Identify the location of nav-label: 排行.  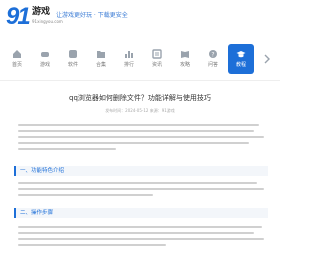
(128, 65).